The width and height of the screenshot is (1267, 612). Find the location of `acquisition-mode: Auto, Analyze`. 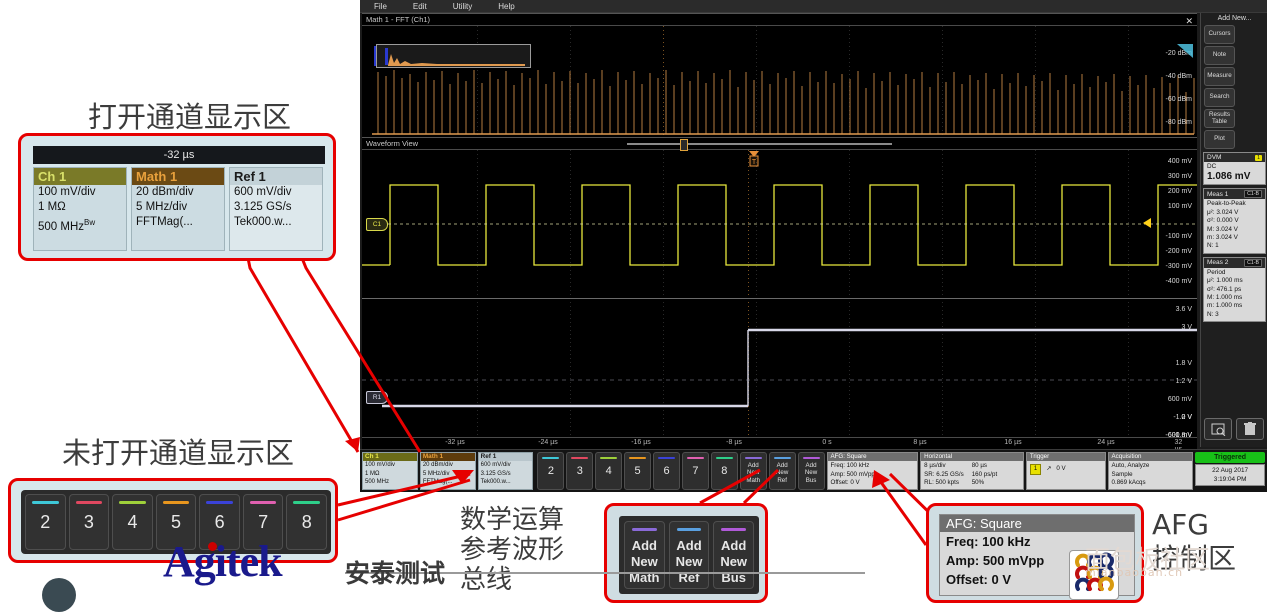

acquisition-mode: Auto, Analyze is located at coordinates (1130, 466).